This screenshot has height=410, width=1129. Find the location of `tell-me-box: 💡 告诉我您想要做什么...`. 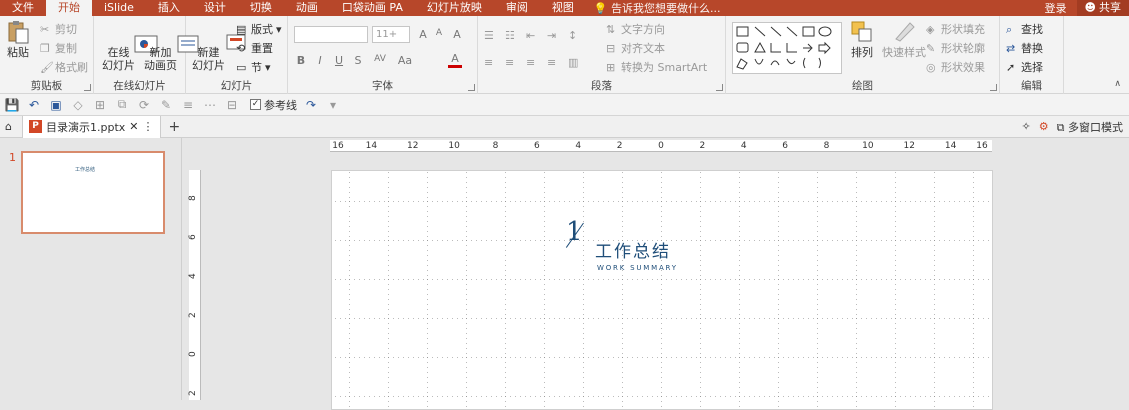

tell-me-box: 💡 告诉我您想要做什么... is located at coordinates (657, 8).